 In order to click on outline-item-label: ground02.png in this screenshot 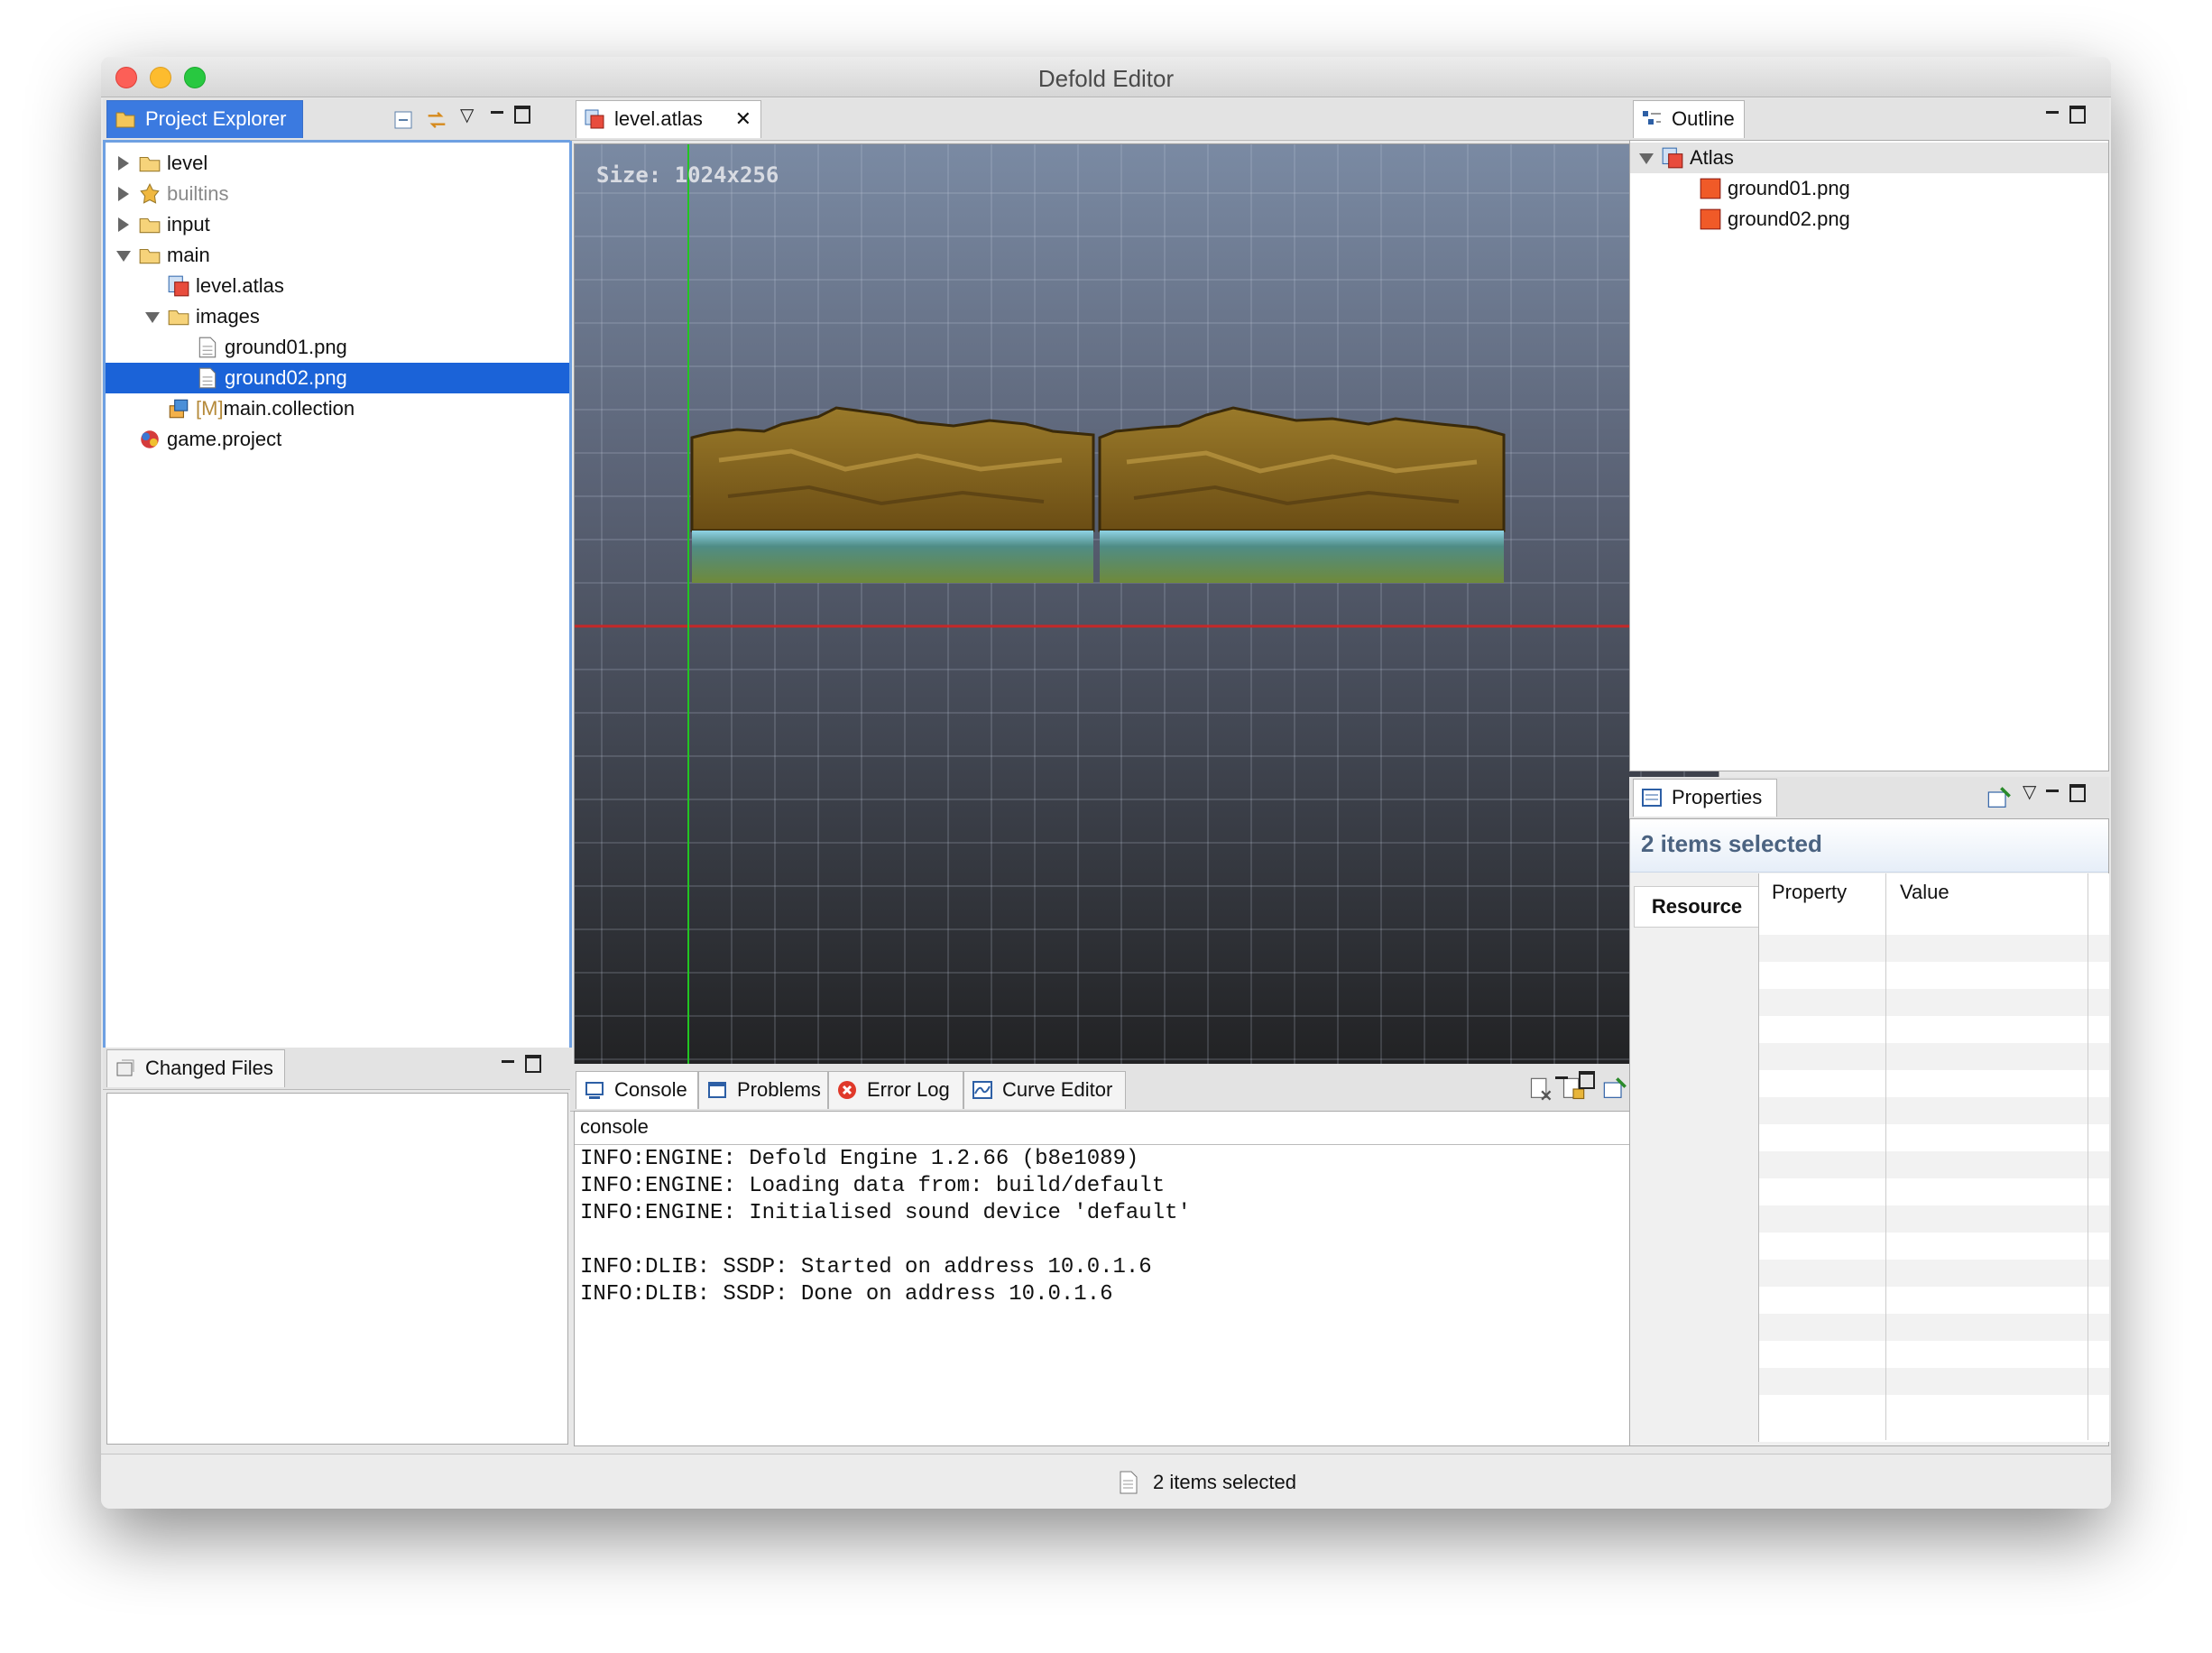, I will do `click(1789, 219)`.